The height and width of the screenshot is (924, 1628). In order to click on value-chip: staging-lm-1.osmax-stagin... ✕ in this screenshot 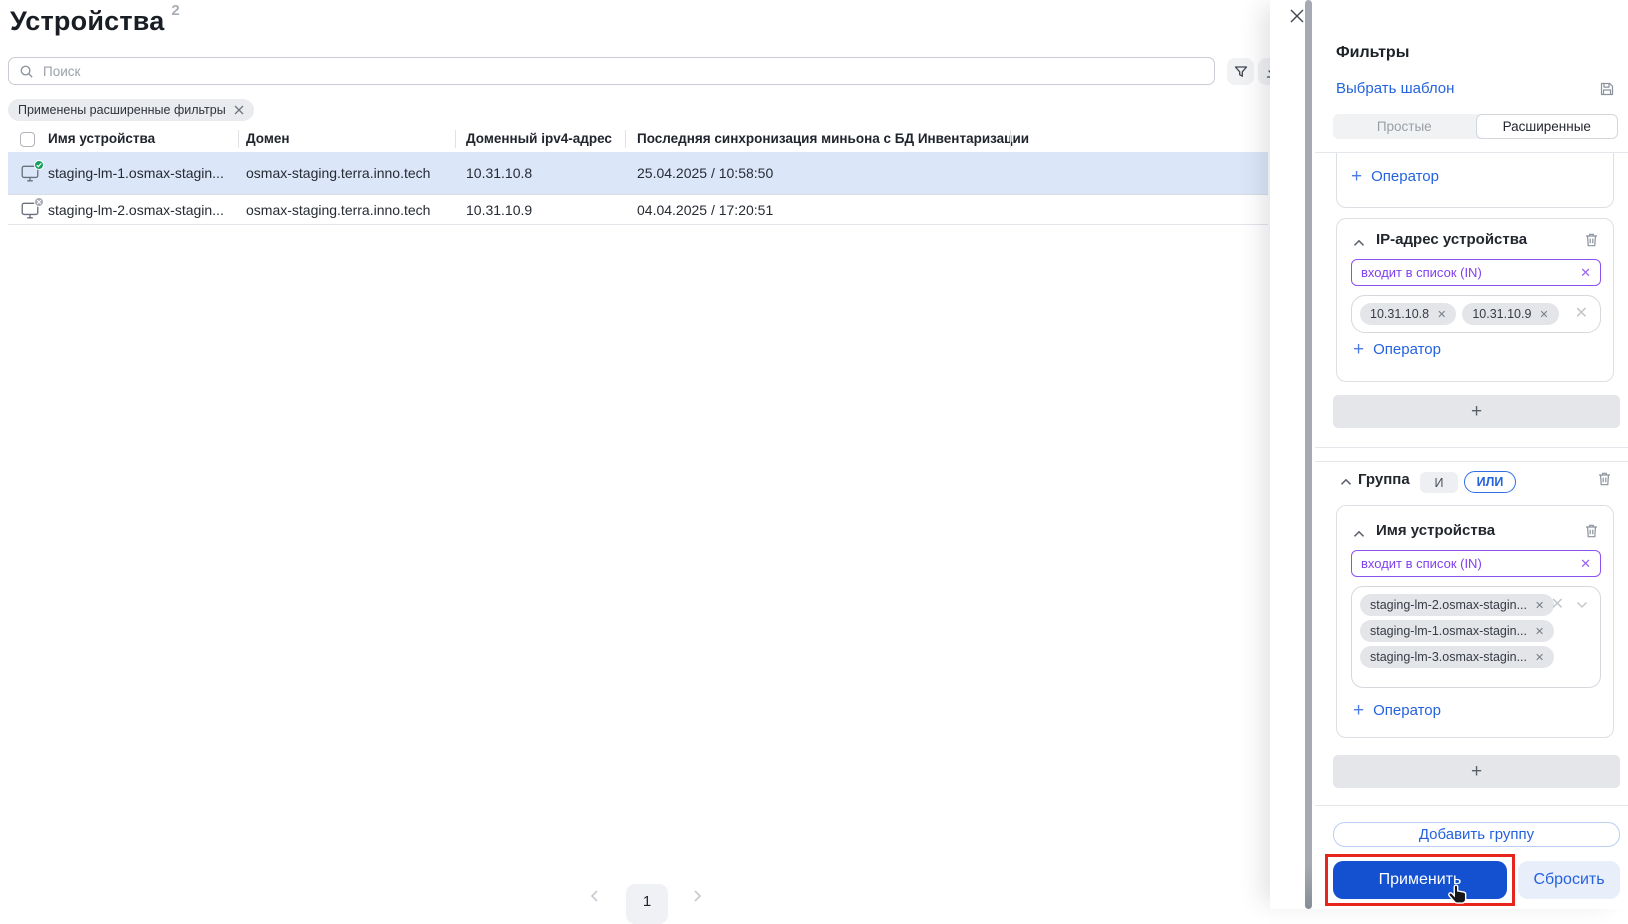, I will do `click(1457, 631)`.